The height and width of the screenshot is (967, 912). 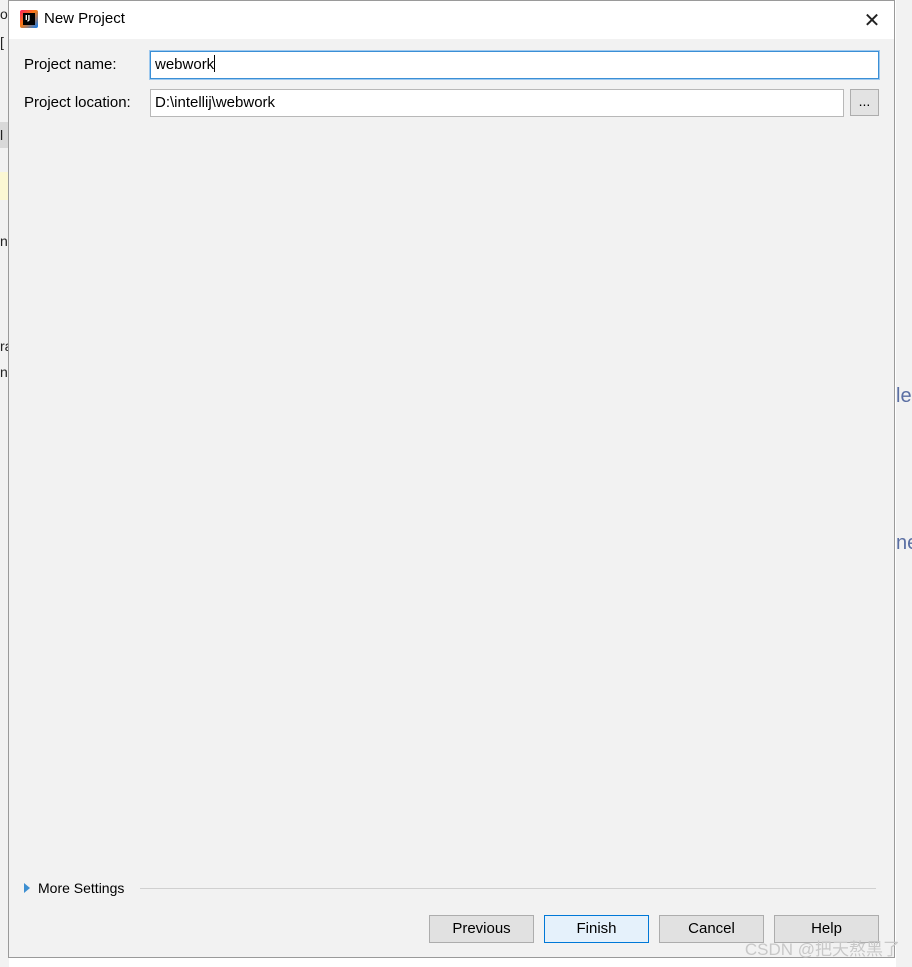 What do you see at coordinates (596, 929) in the screenshot?
I see `finish-button: Finish` at bounding box center [596, 929].